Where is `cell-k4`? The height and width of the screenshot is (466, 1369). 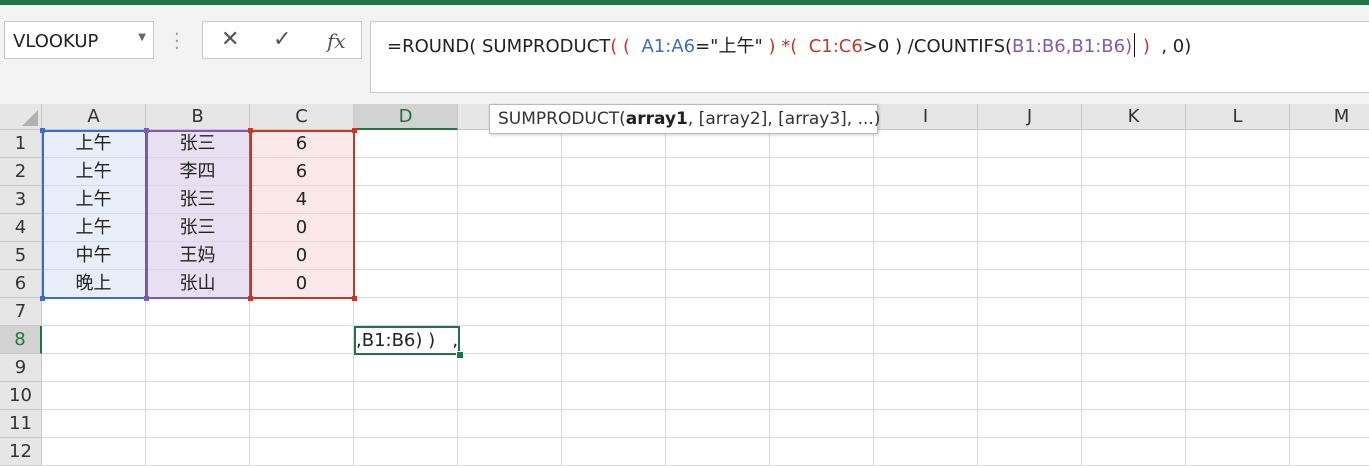
cell-k4 is located at coordinates (1134, 228).